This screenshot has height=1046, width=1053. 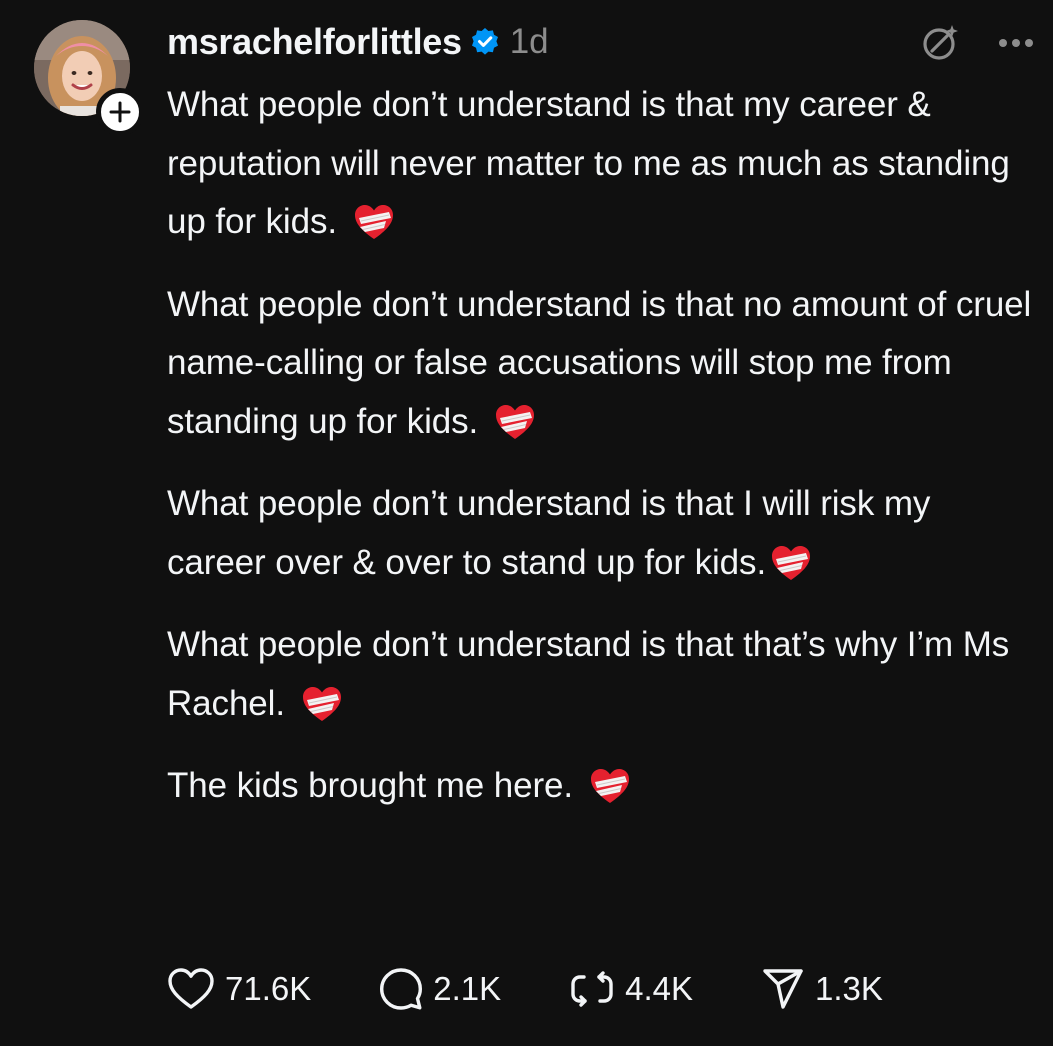 What do you see at coordinates (849, 988) in the screenshot?
I see `share-count: 1.3K` at bounding box center [849, 988].